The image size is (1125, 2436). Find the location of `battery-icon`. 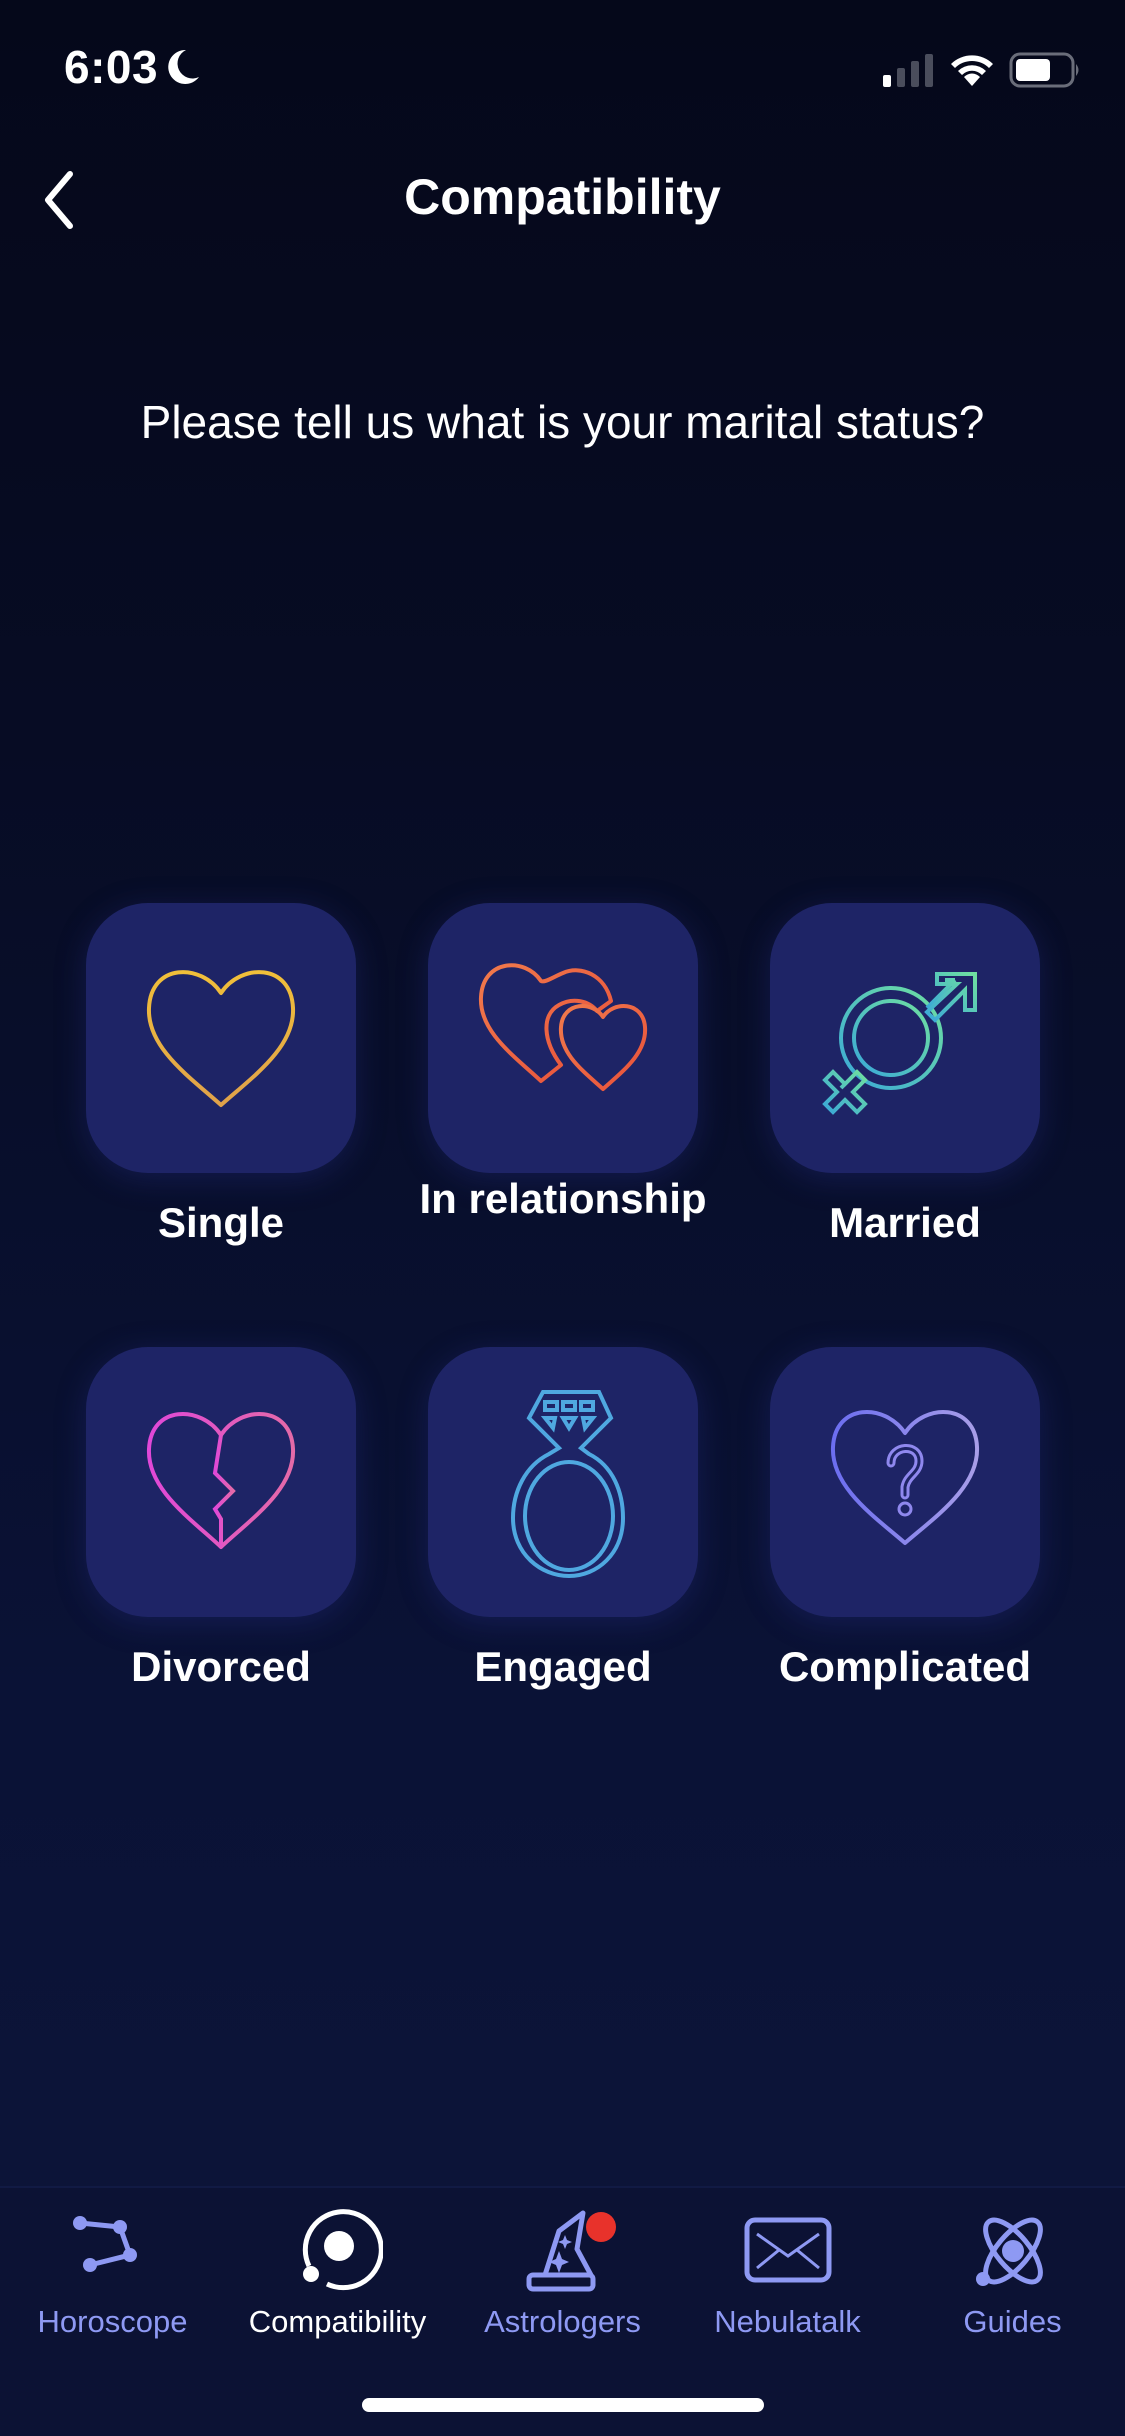

battery-icon is located at coordinates (1044, 70).